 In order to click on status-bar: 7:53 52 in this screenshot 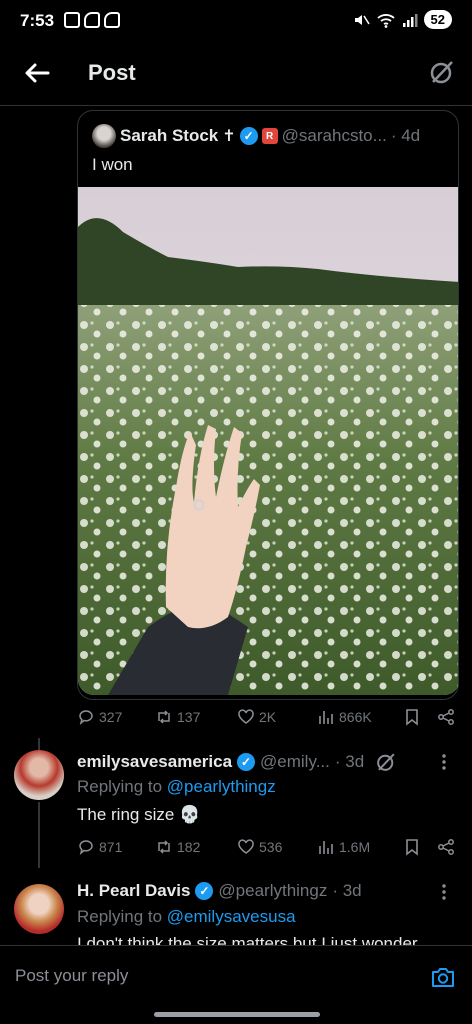, I will do `click(236, 22)`.